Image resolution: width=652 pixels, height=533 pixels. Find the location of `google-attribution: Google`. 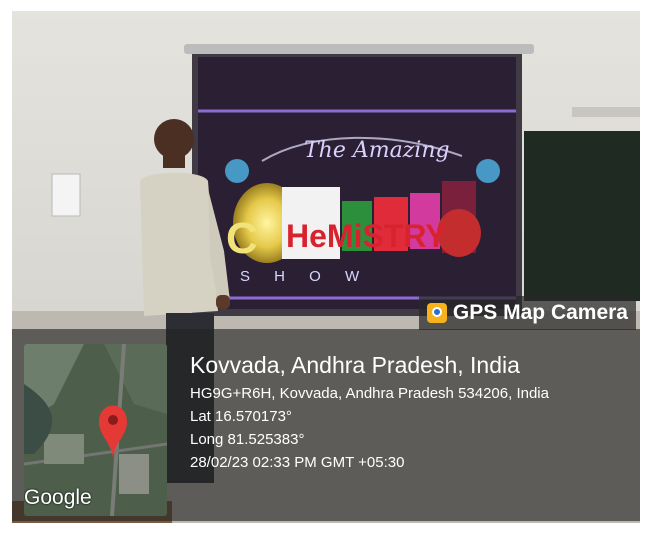

google-attribution: Google is located at coordinates (58, 497).